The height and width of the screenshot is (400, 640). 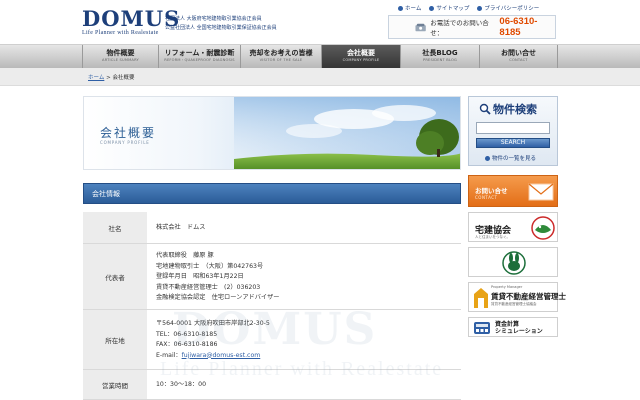 I want to click on nav-item-sub: REFORM・QUAKEPROOF DIAGNOSIS, so click(x=199, y=60).